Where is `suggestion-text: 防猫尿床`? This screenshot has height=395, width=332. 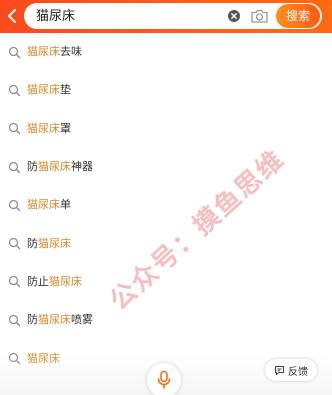 suggestion-text: 防猫尿床 is located at coordinates (49, 244).